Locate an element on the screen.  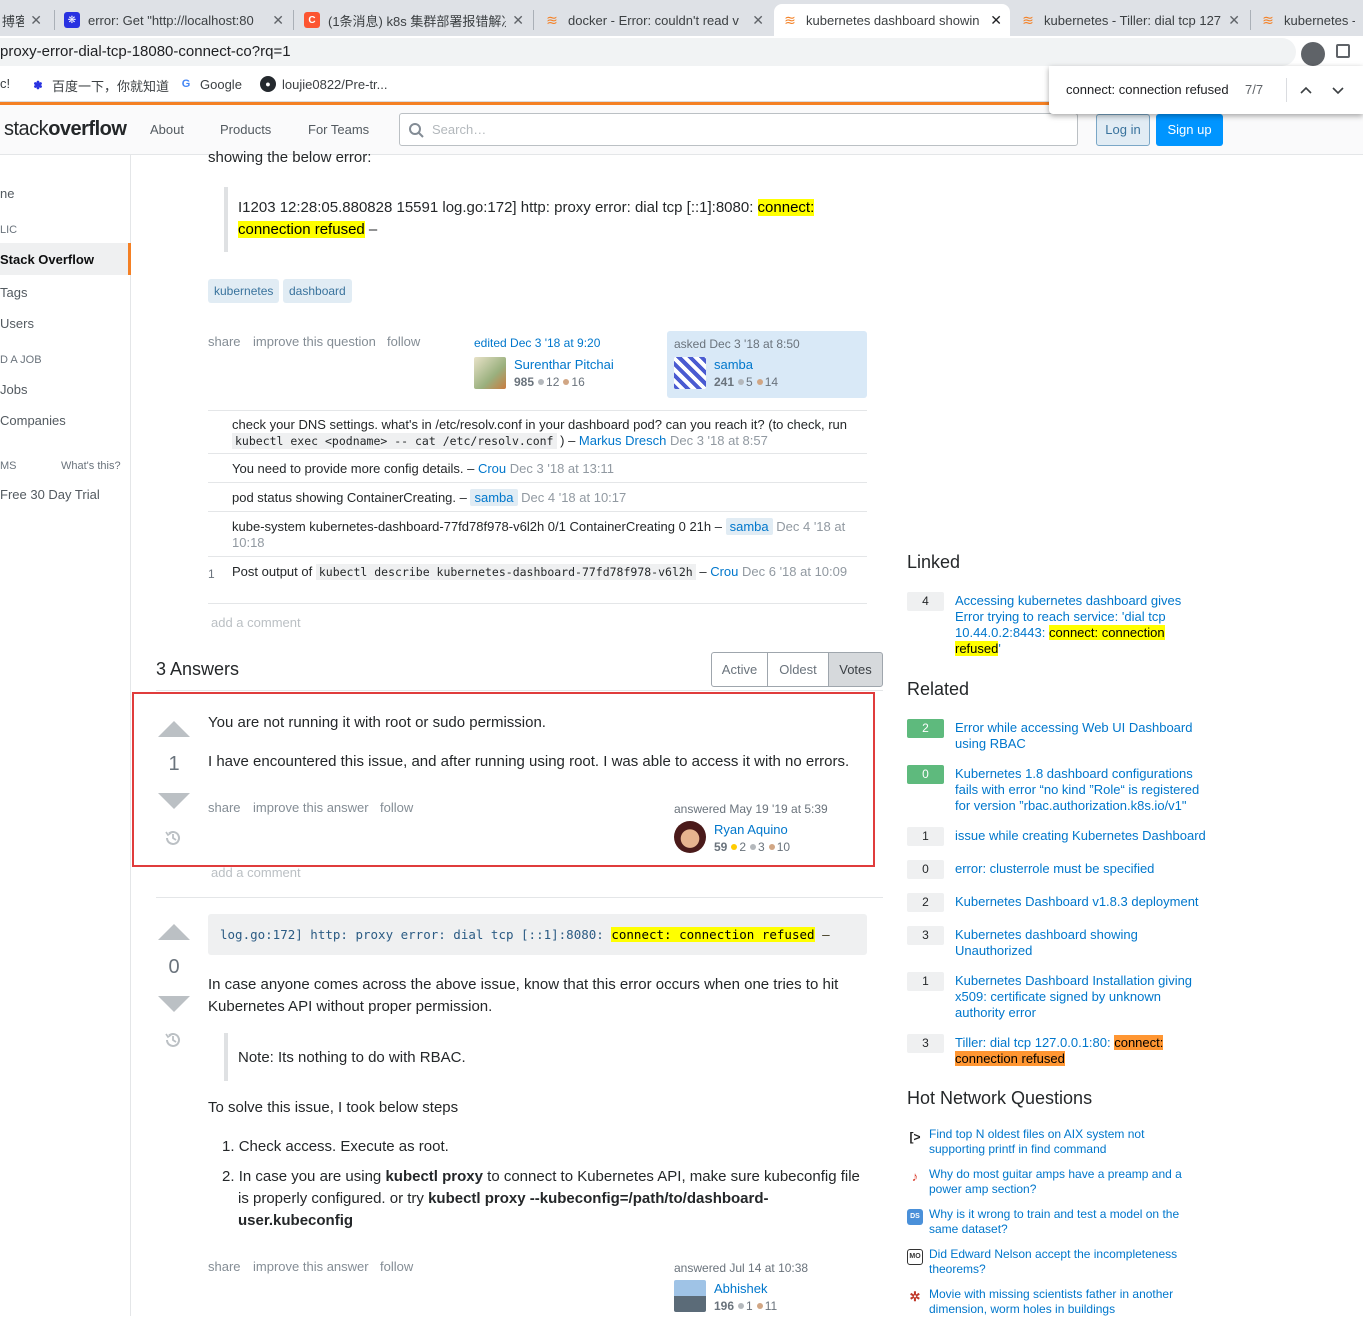
nav-free-trial: Free 30 Day Trial is located at coordinates (50, 494).